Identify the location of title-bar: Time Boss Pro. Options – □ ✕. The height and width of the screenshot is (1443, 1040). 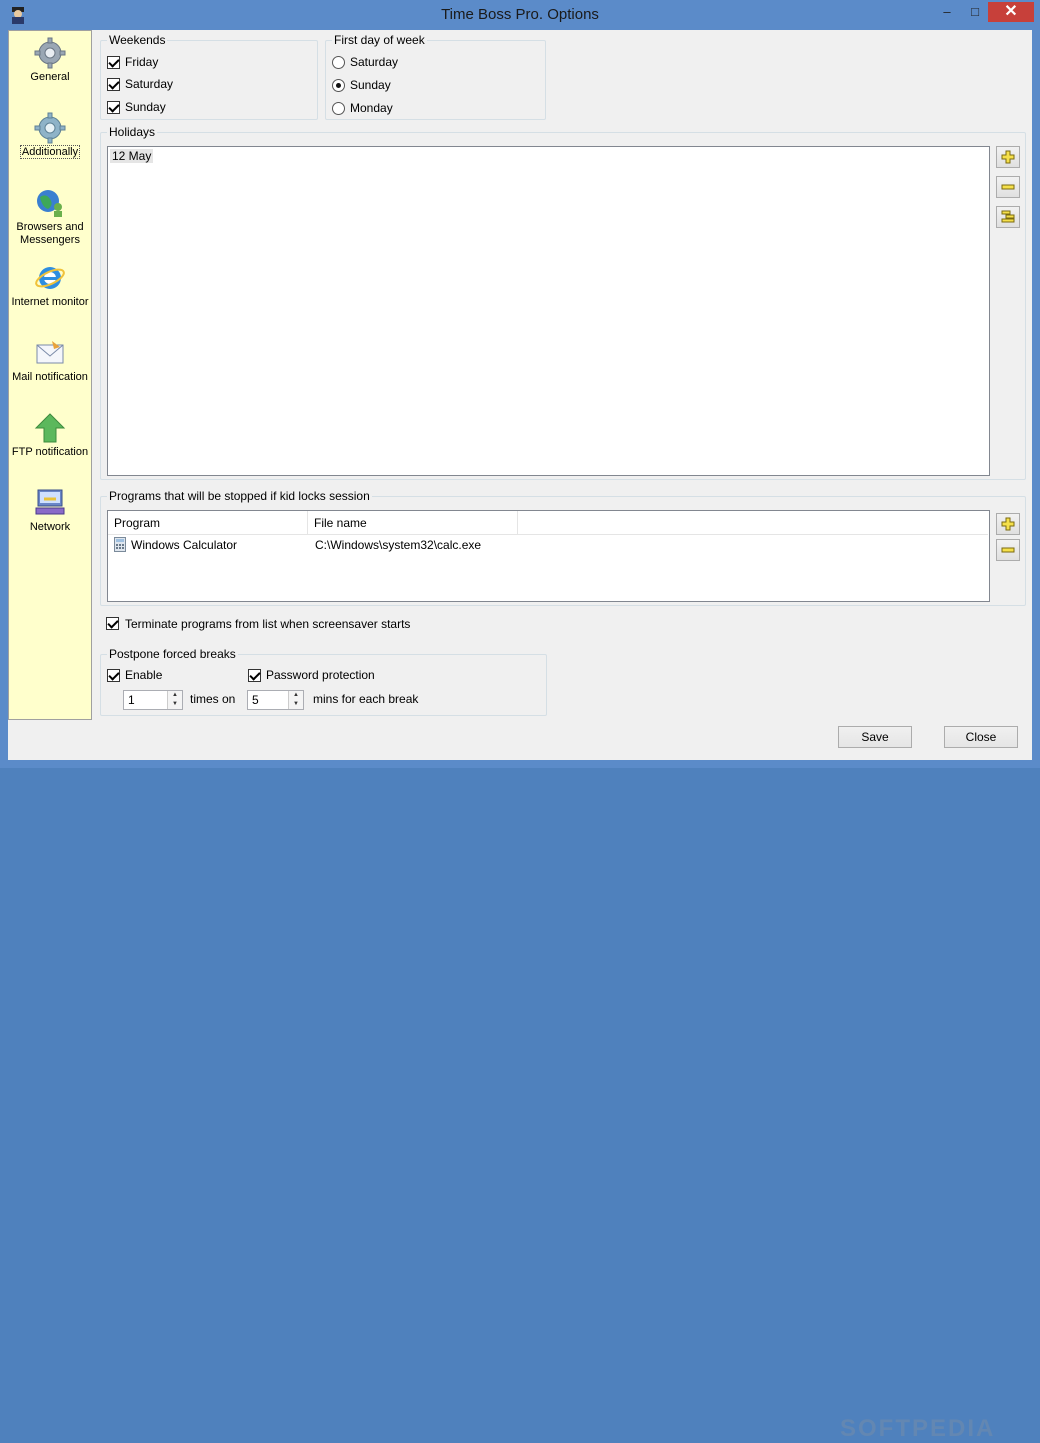
(520, 15).